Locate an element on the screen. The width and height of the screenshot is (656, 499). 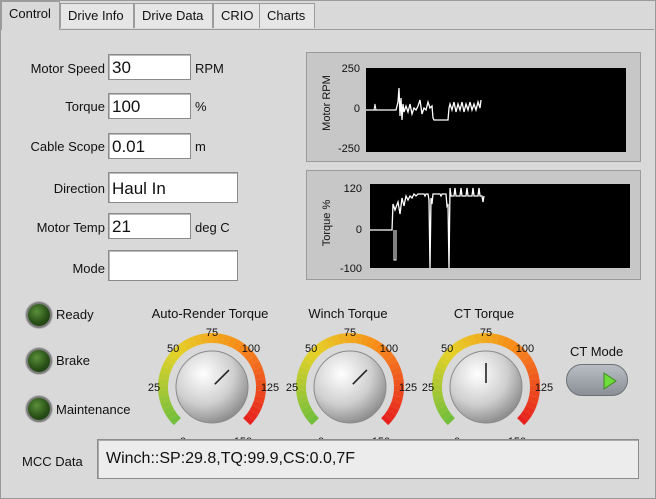
cable-scope-unit: m is located at coordinates (200, 146).